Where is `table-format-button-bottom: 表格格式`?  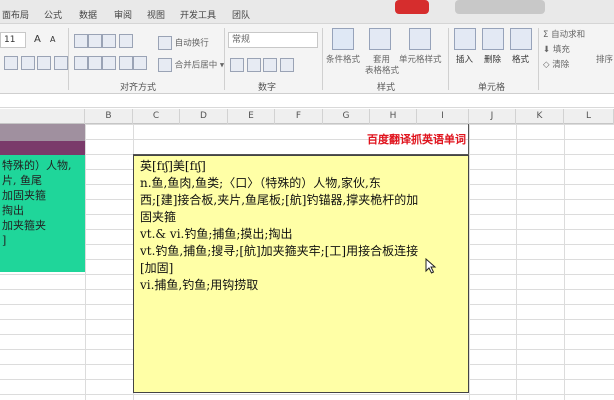 table-format-button-bottom: 表格格式 is located at coordinates (382, 70).